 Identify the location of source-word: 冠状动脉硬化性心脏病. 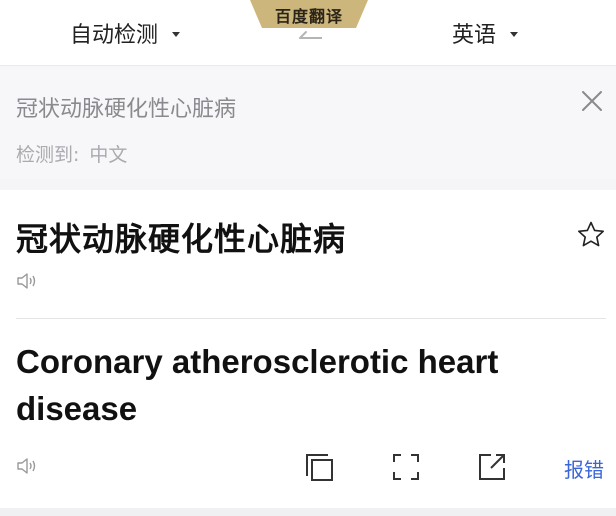
(181, 239).